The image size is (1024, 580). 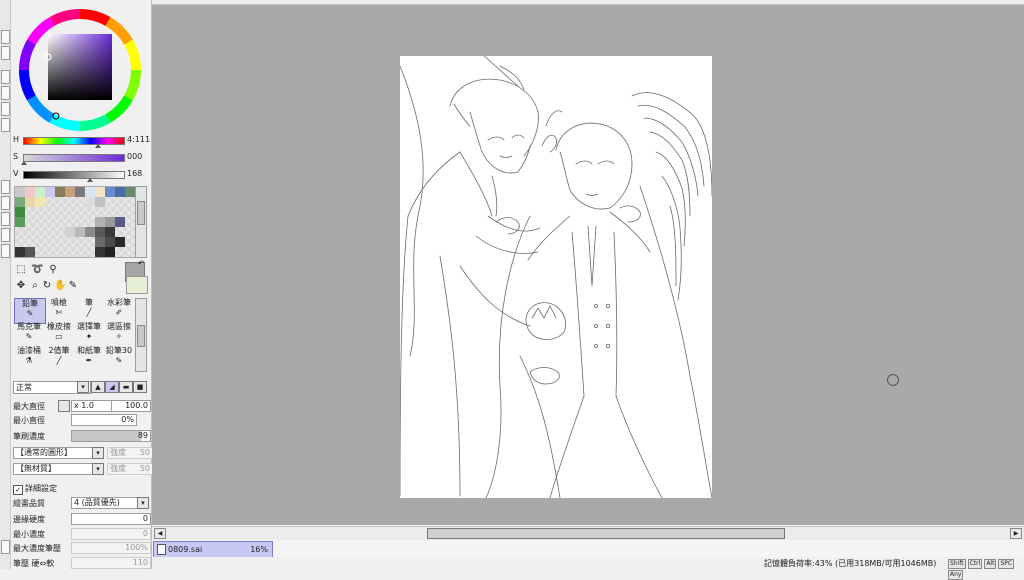 I want to click on brush-slot: 選擇筆 ✦, so click(x=89, y=334).